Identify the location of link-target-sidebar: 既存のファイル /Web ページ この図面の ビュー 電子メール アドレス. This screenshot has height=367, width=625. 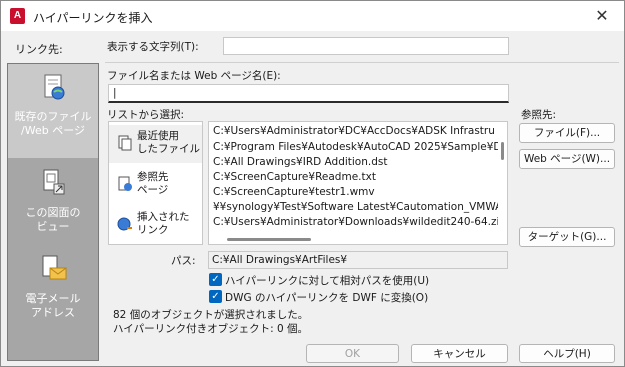
(53, 212).